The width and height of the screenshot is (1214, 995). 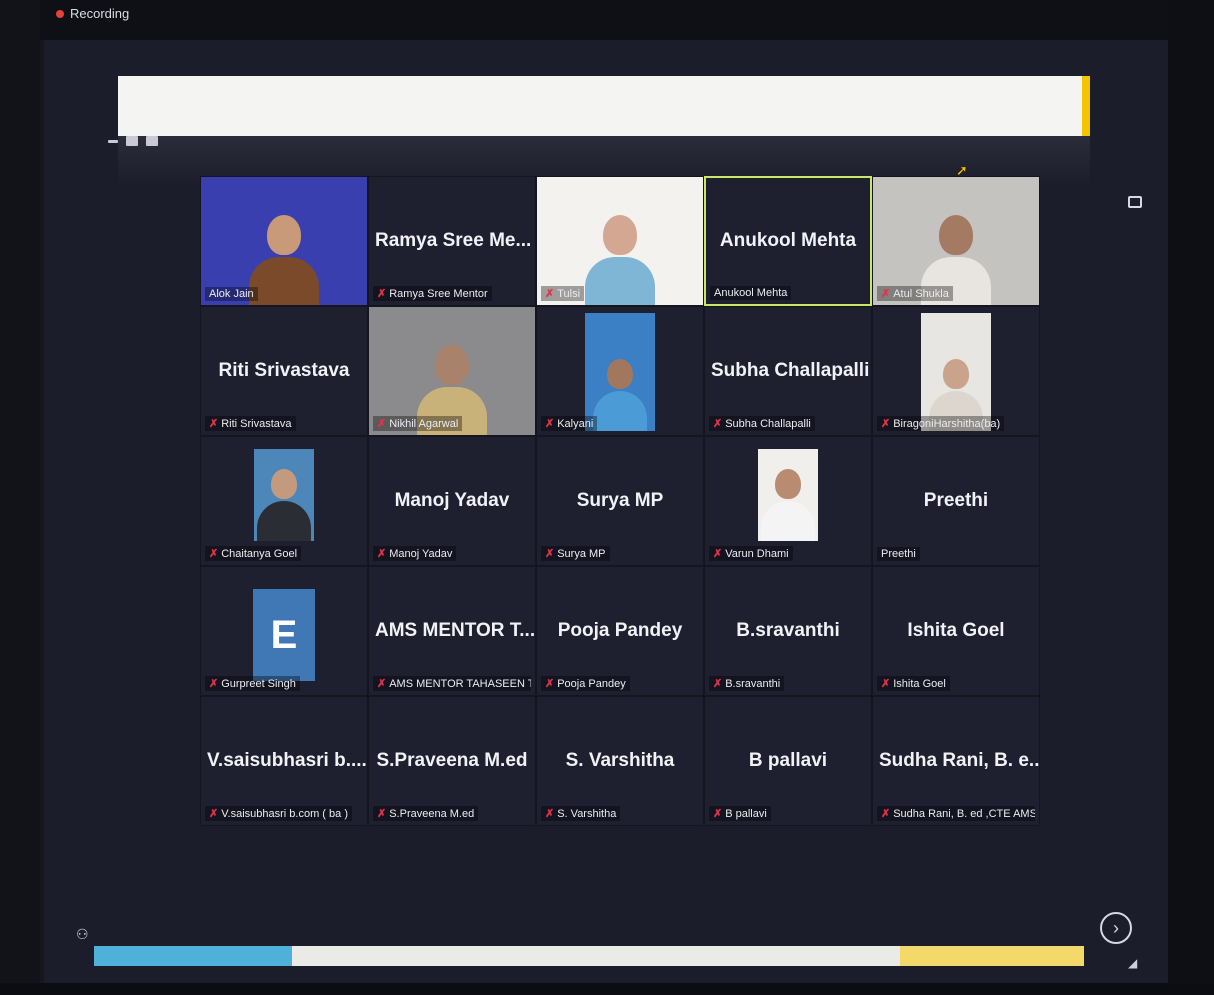 I want to click on participant-name: Tulsi, so click(x=569, y=293).